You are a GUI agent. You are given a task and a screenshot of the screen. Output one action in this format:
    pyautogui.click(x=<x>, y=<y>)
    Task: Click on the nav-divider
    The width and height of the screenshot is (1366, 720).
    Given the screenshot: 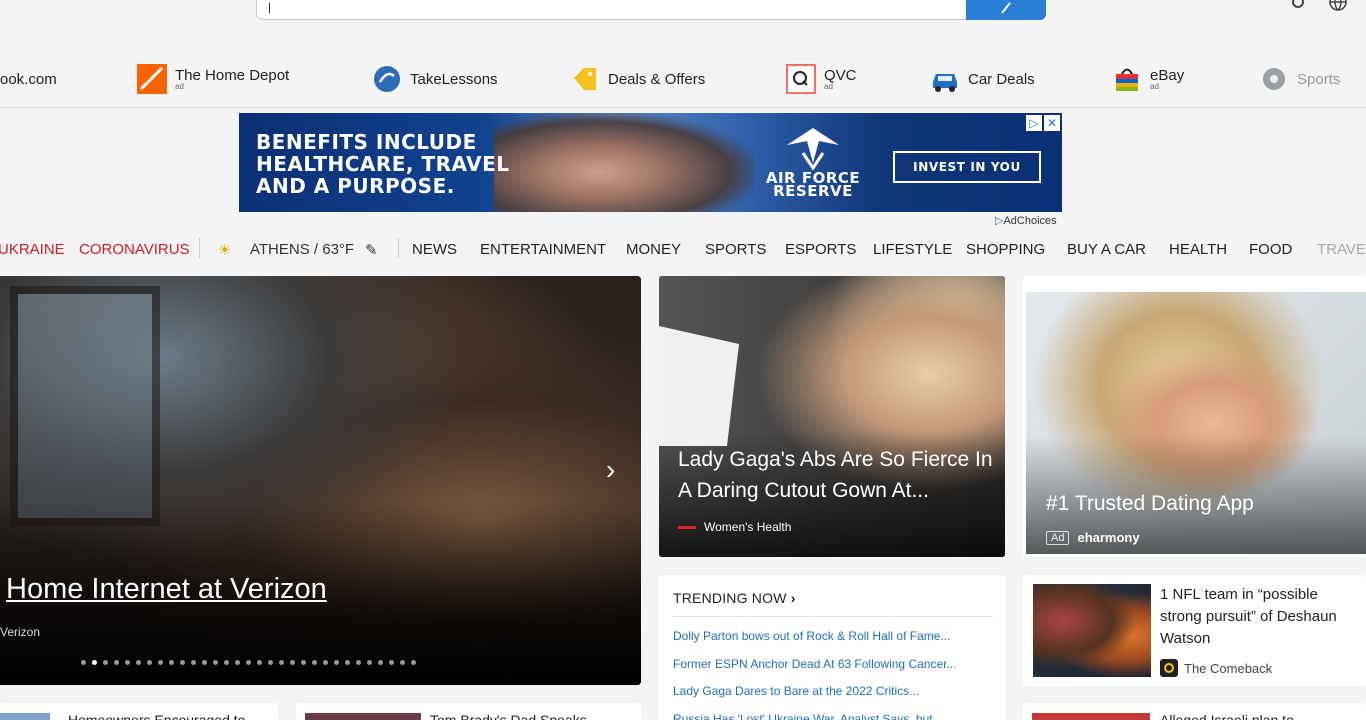 What is the action you would take?
    pyautogui.click(x=199, y=248)
    